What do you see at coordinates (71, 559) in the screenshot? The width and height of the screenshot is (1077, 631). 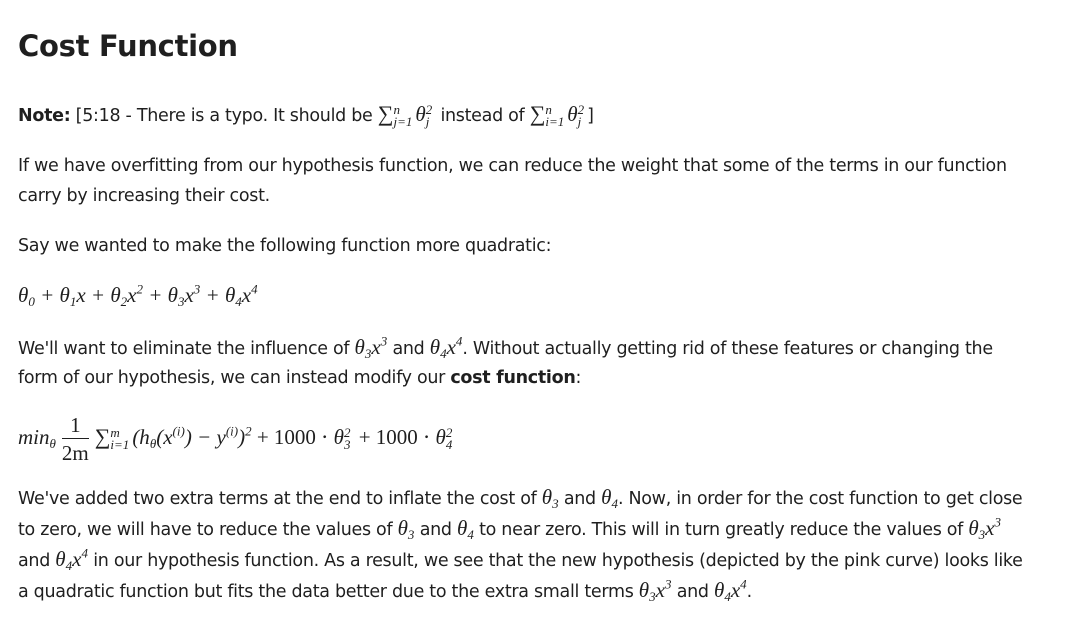 I see `theta4-x4-term-2: θ4x4` at bounding box center [71, 559].